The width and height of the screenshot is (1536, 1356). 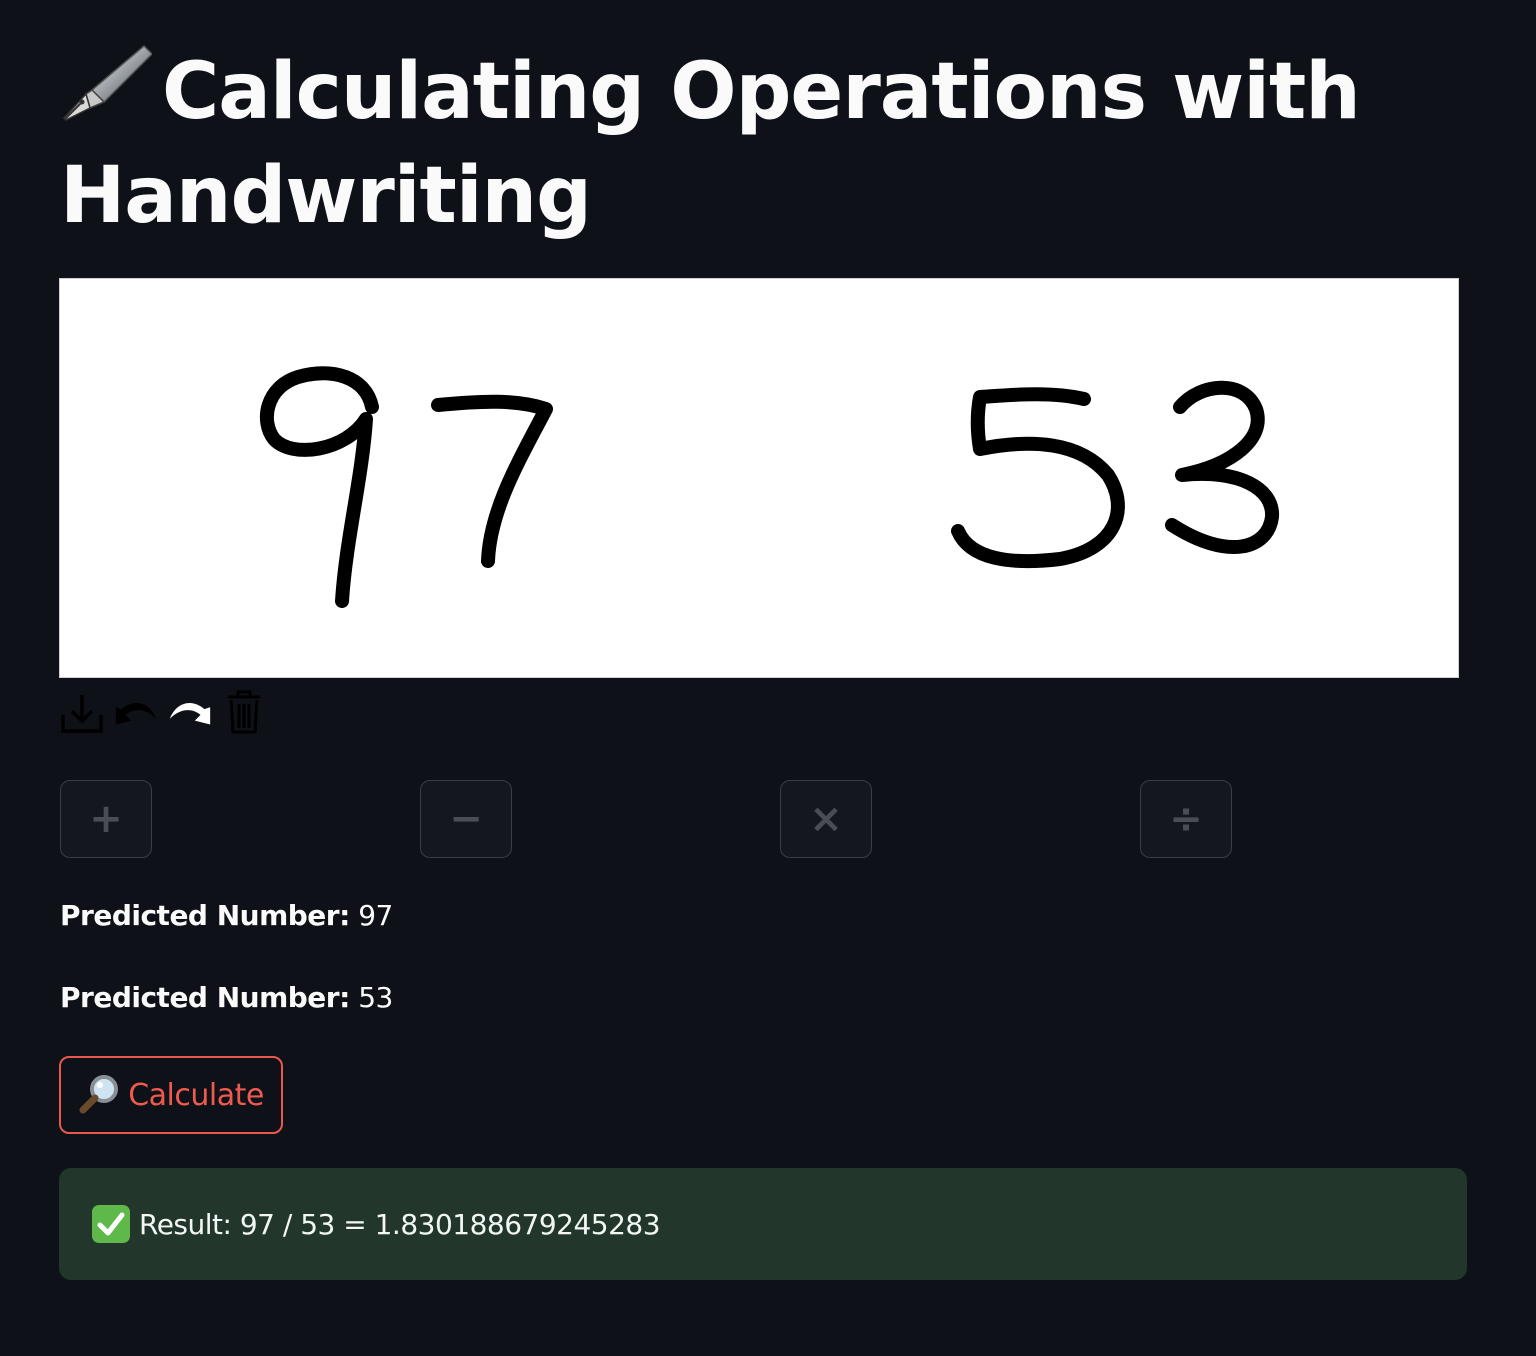 I want to click on download-icon, so click(x=82, y=712).